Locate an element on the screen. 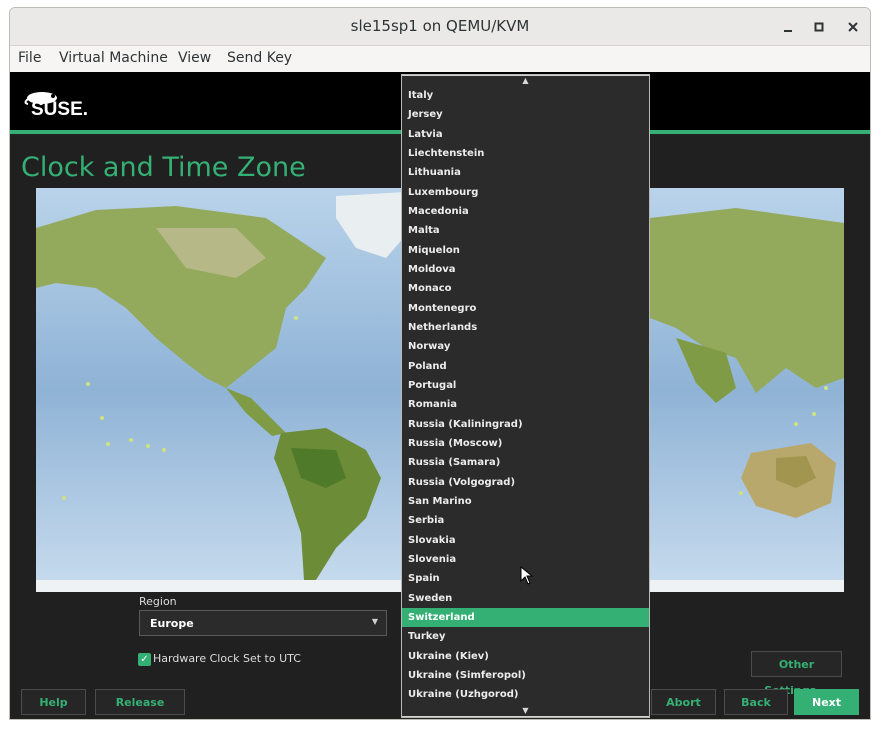 Image resolution: width=881 pixels, height=731 pixels. timezone-item: Italy is located at coordinates (525, 95).